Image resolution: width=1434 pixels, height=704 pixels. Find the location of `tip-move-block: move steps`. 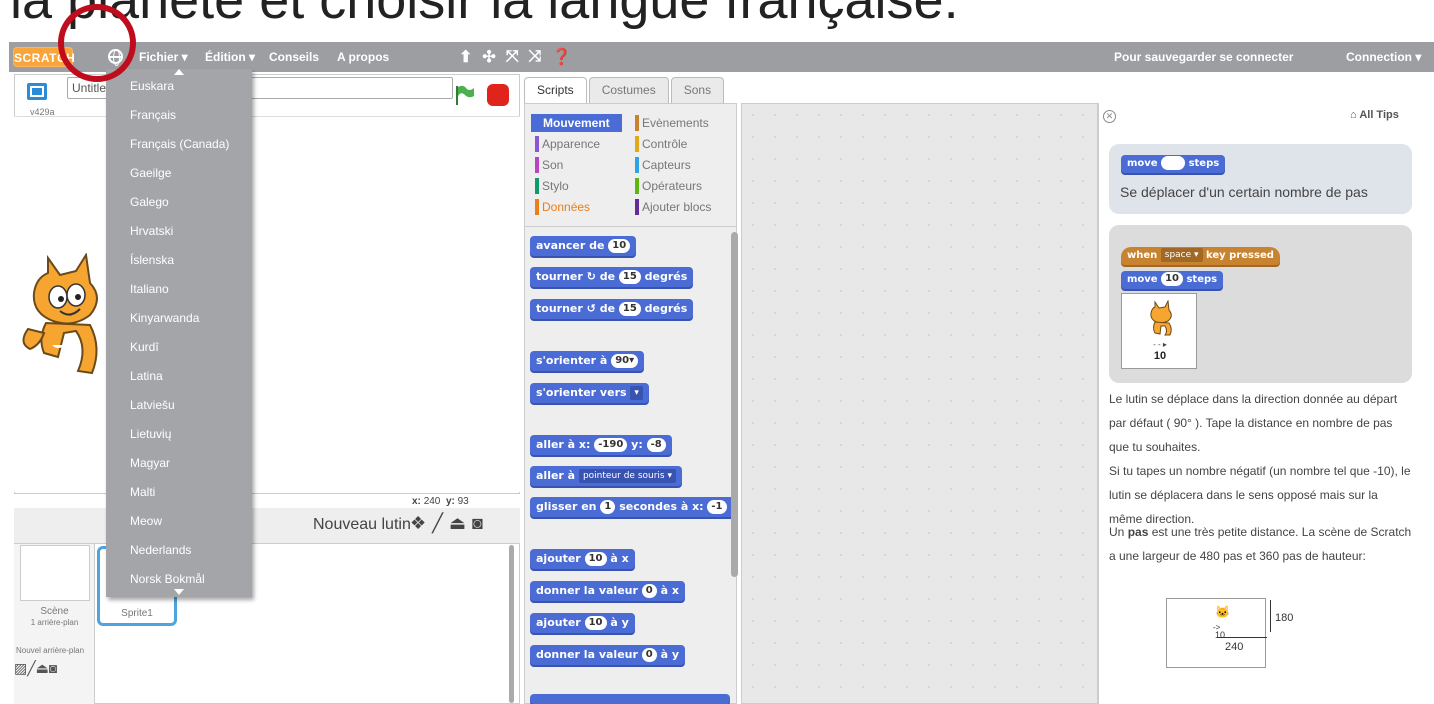

tip-move-block: move steps is located at coordinates (1173, 164).